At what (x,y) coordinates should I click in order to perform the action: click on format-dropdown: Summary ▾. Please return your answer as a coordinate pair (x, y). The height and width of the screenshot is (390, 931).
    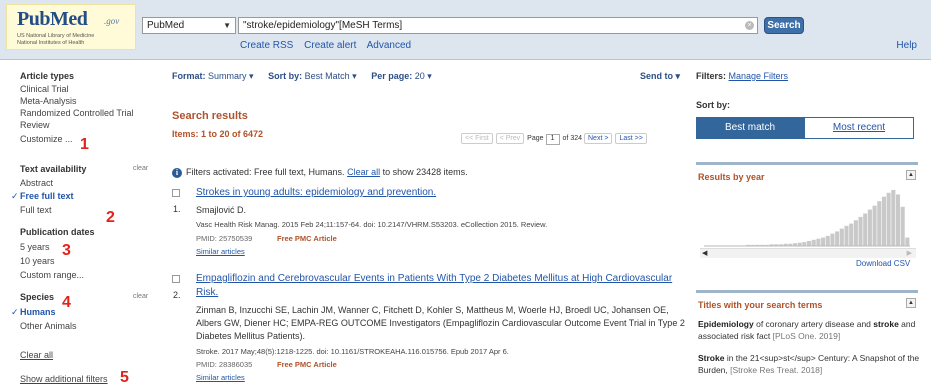
    Looking at the image, I should click on (231, 76).